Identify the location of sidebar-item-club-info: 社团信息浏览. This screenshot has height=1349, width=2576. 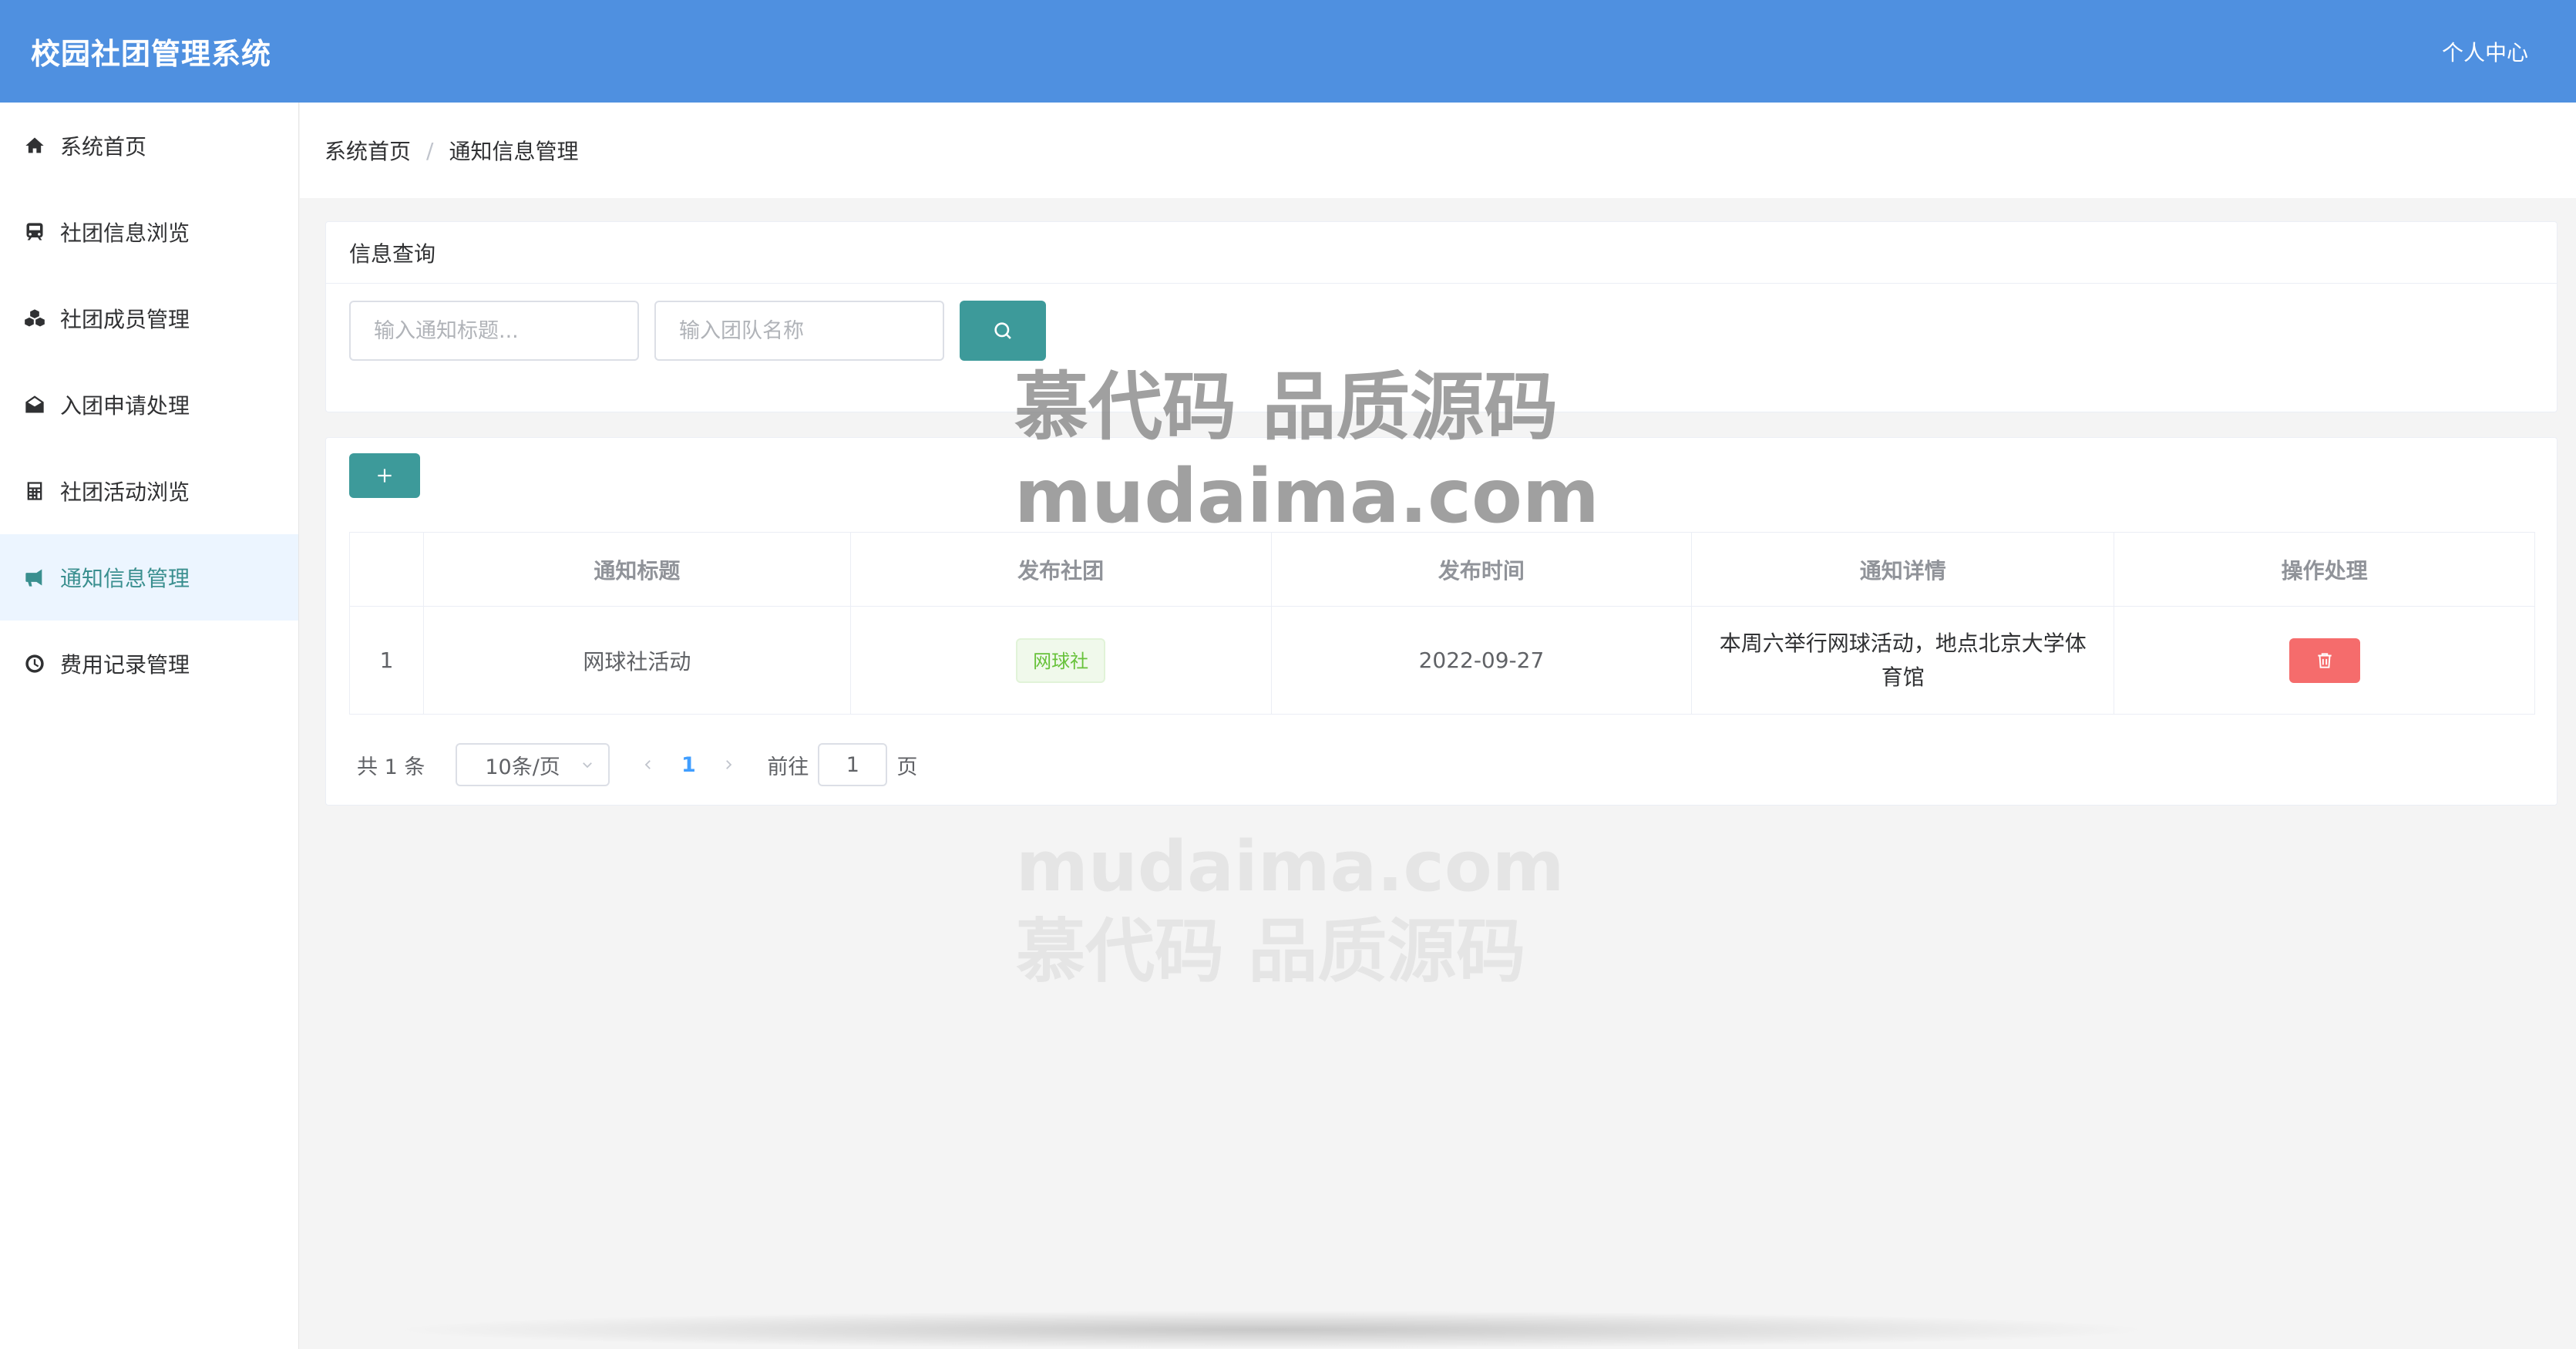
(149, 232).